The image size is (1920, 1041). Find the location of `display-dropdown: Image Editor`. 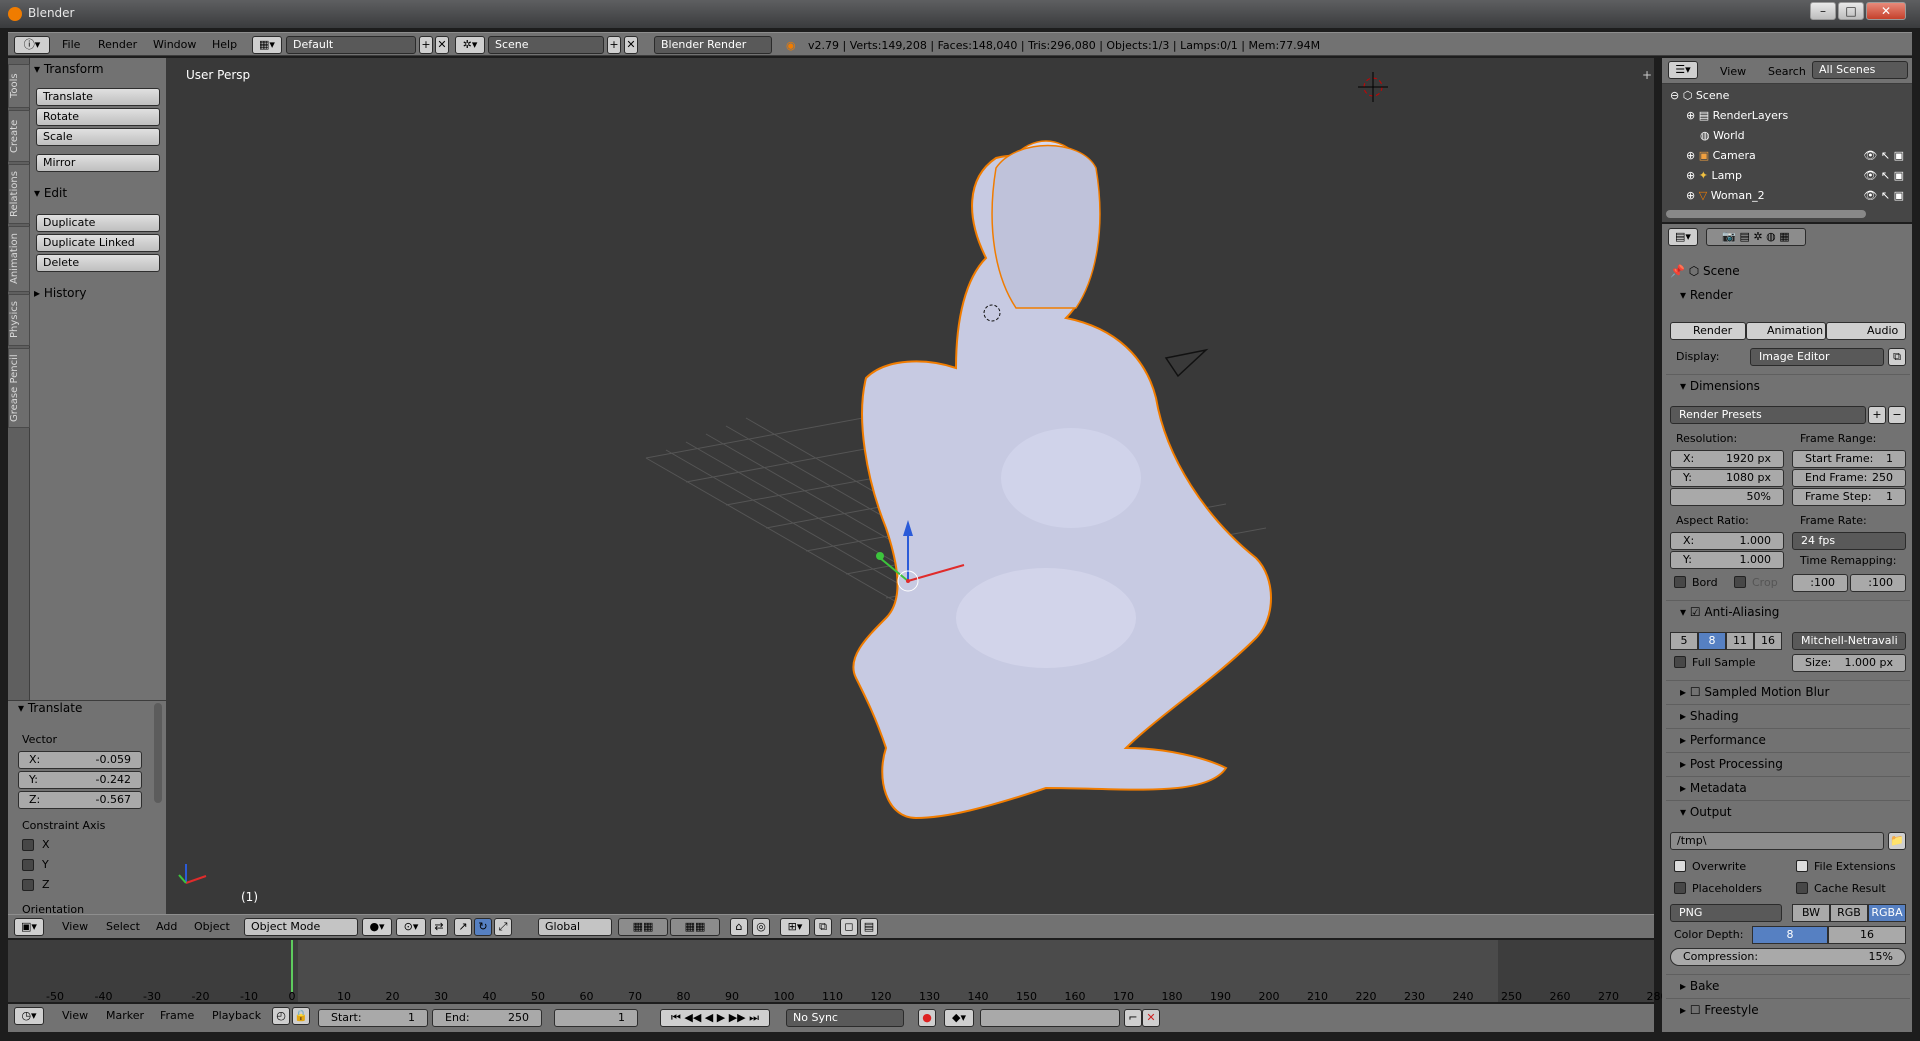

display-dropdown: Image Editor is located at coordinates (1817, 357).